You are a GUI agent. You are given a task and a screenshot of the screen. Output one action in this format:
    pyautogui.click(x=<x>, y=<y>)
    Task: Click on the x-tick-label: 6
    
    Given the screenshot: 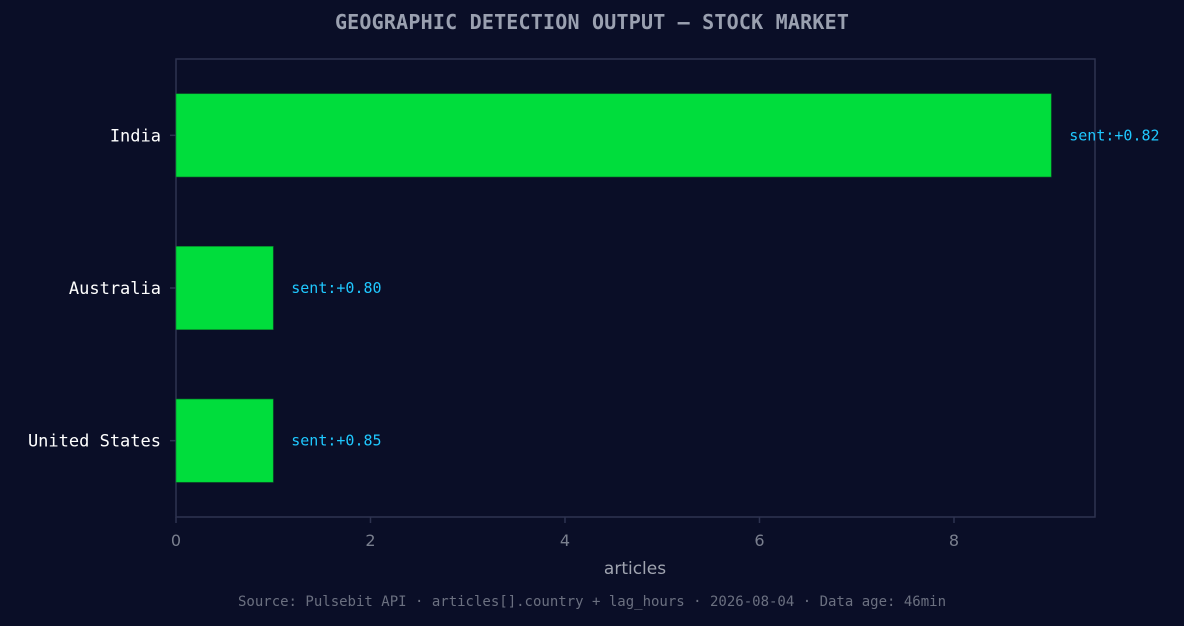 What is the action you would take?
    pyautogui.click(x=759, y=540)
    